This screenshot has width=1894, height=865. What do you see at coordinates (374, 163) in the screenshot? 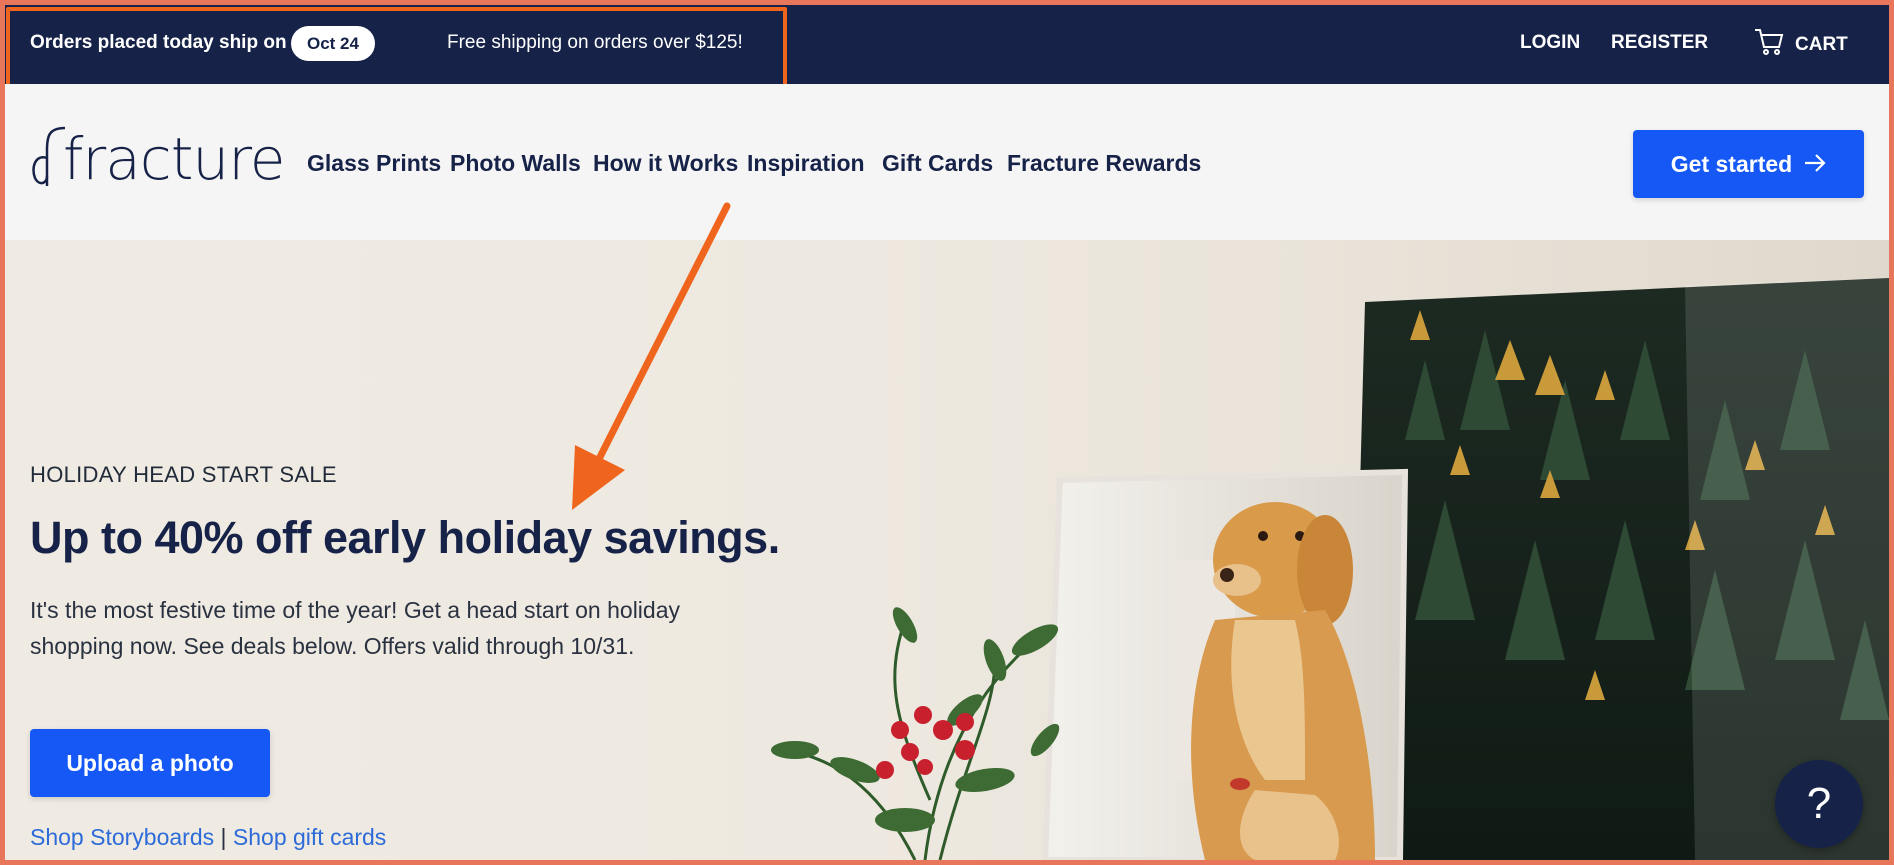
I see `nav-item-glass-prints: Glass Prints` at bounding box center [374, 163].